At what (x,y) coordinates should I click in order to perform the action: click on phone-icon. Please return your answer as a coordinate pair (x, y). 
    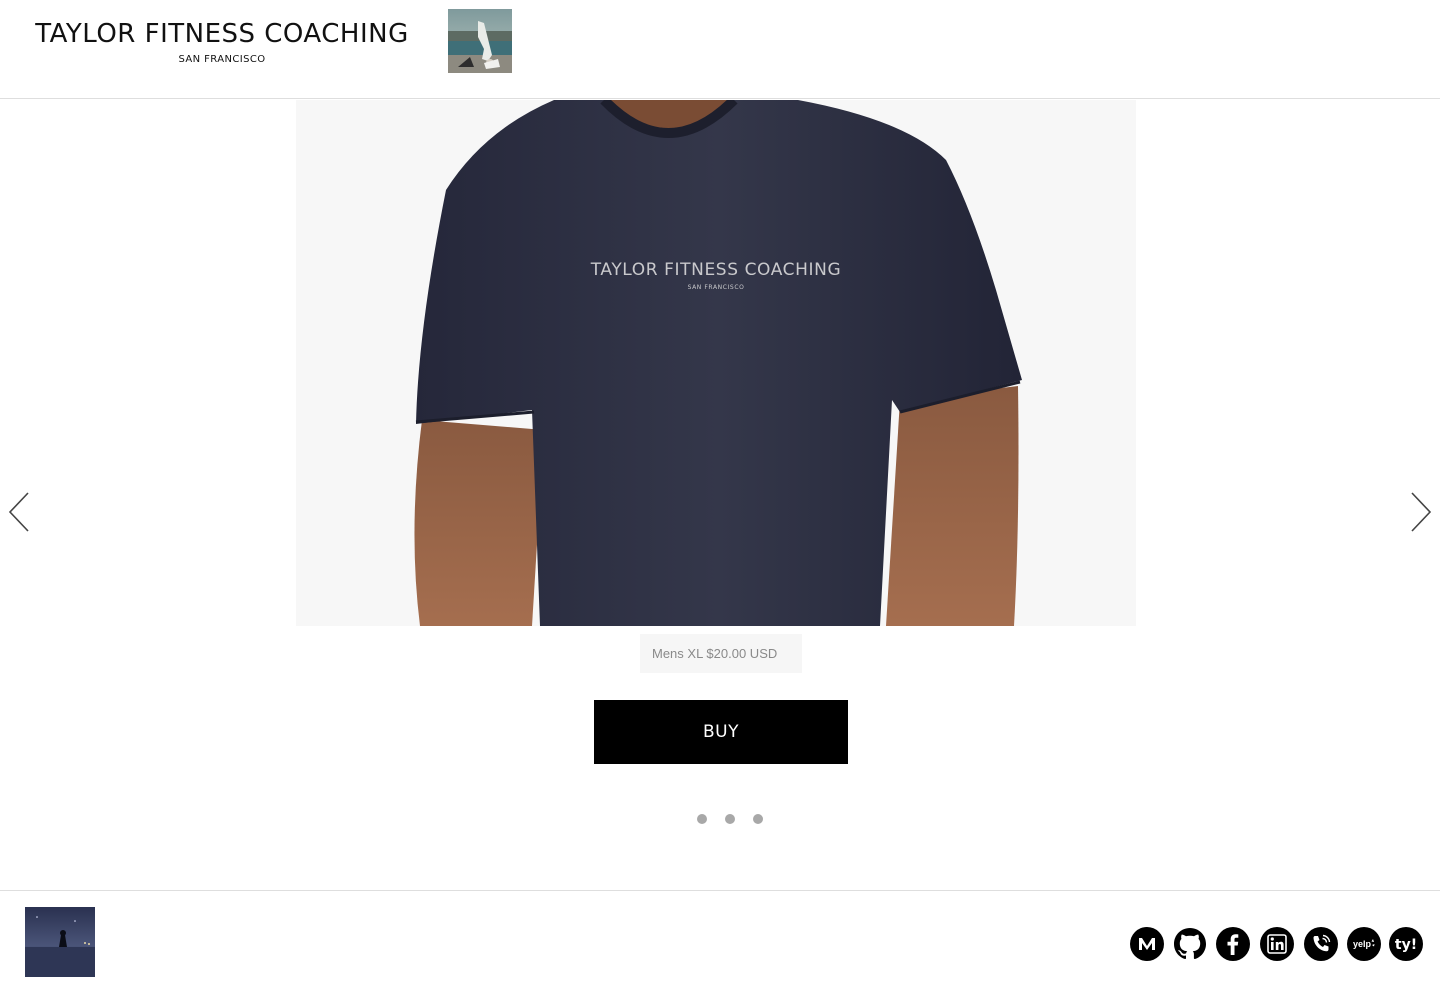
    Looking at the image, I should click on (1321, 944).